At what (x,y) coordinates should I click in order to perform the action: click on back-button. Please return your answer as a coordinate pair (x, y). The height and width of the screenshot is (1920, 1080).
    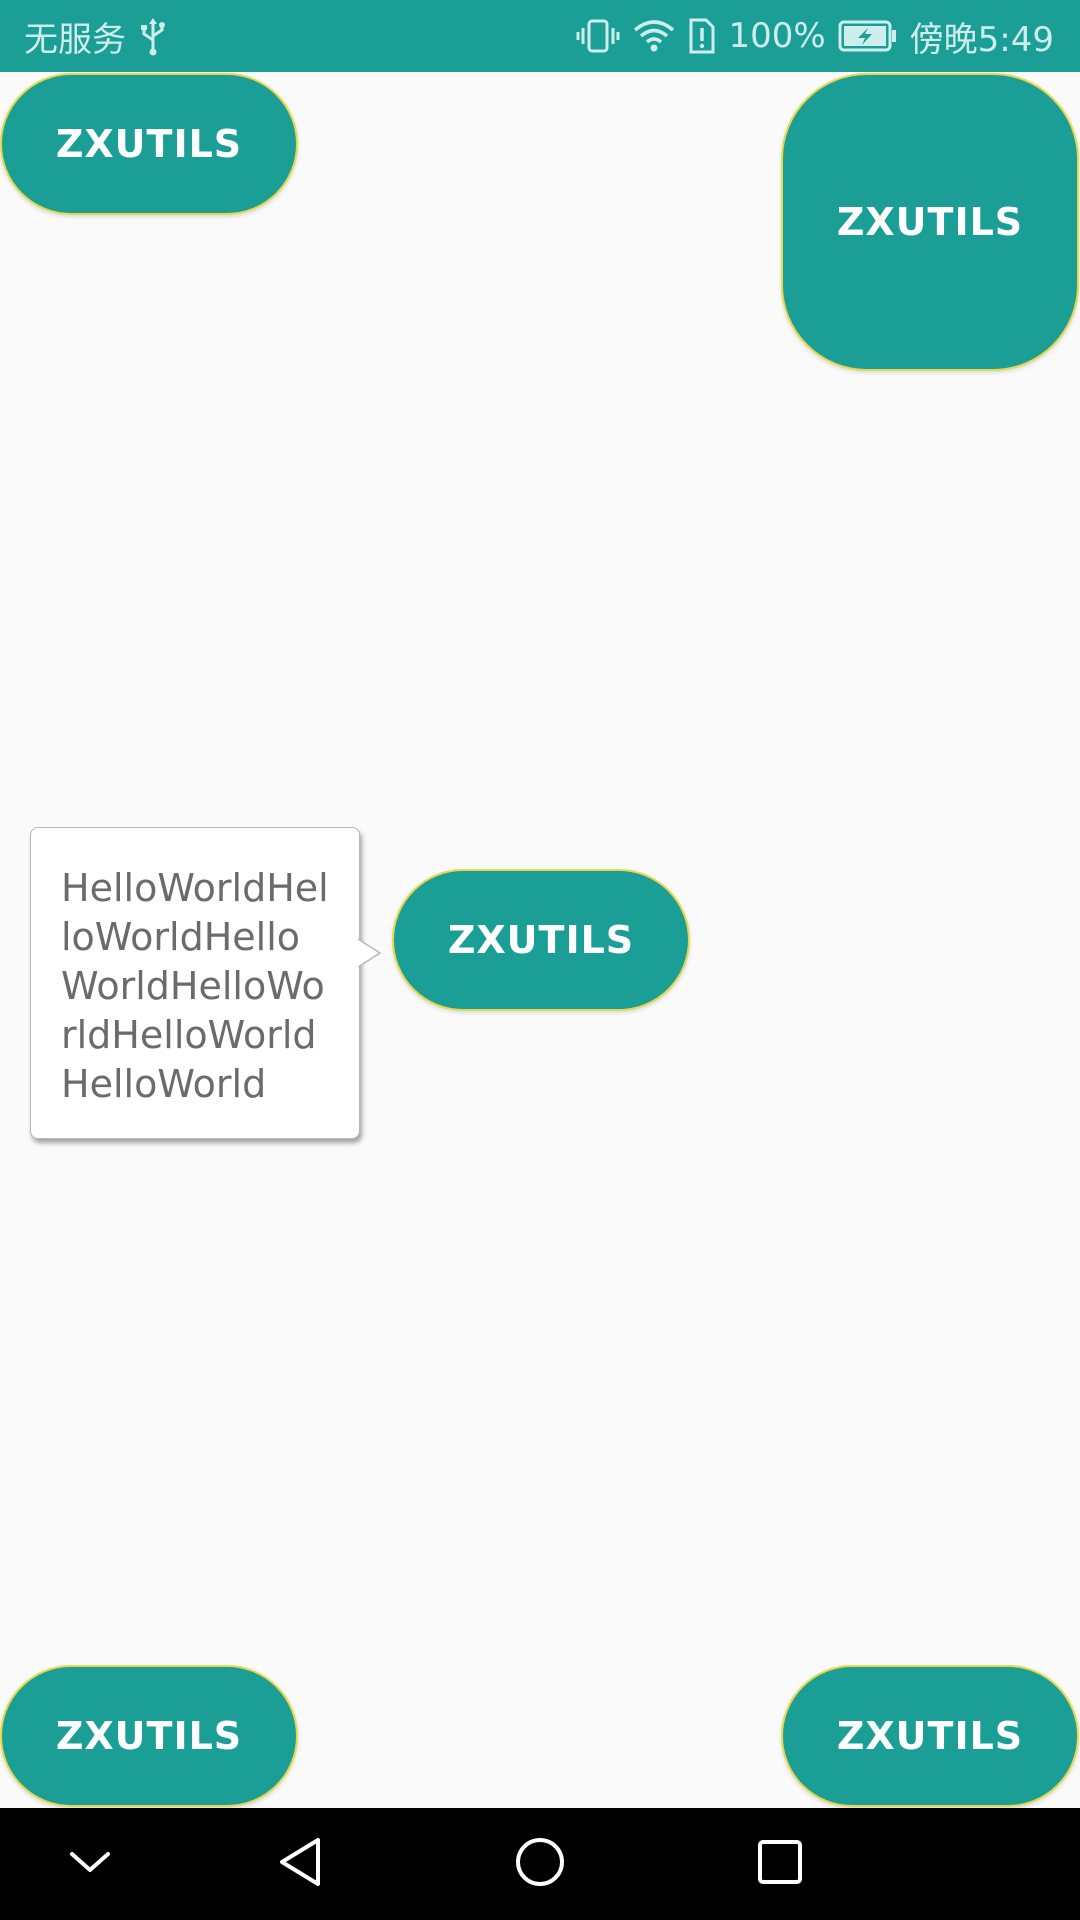
    Looking at the image, I should click on (300, 1864).